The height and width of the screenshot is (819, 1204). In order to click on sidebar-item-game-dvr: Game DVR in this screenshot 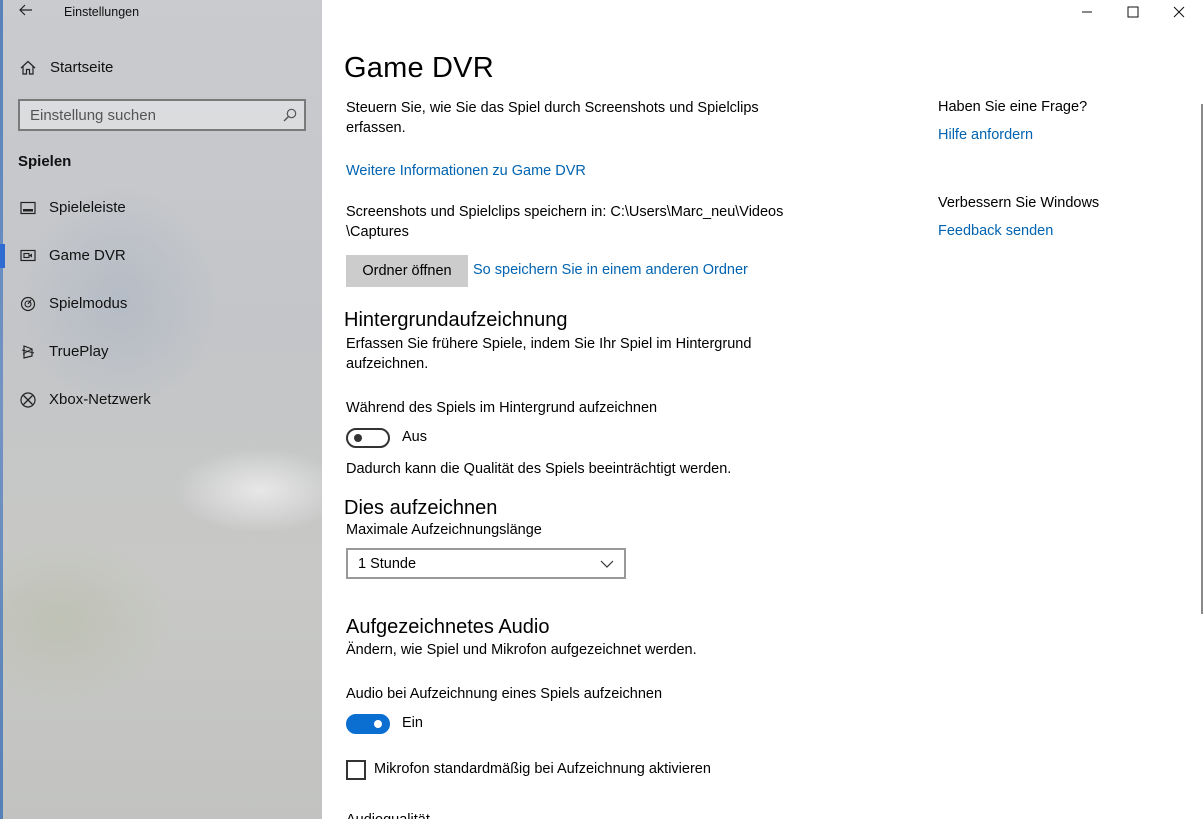, I will do `click(161, 256)`.